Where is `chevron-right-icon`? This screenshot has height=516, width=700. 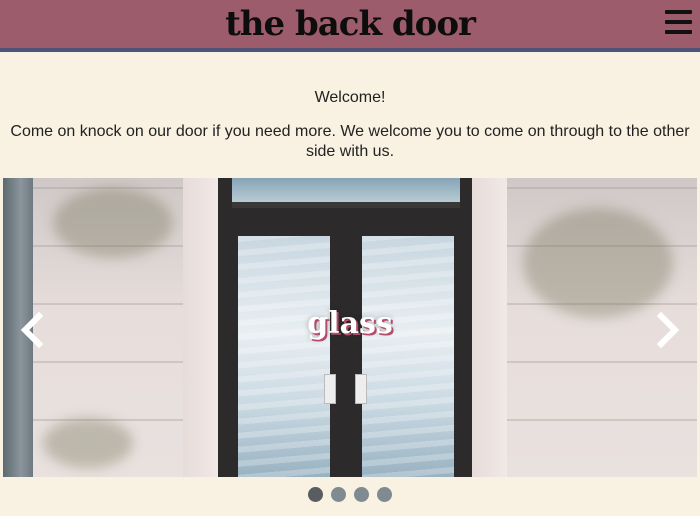 chevron-right-icon is located at coordinates (668, 330).